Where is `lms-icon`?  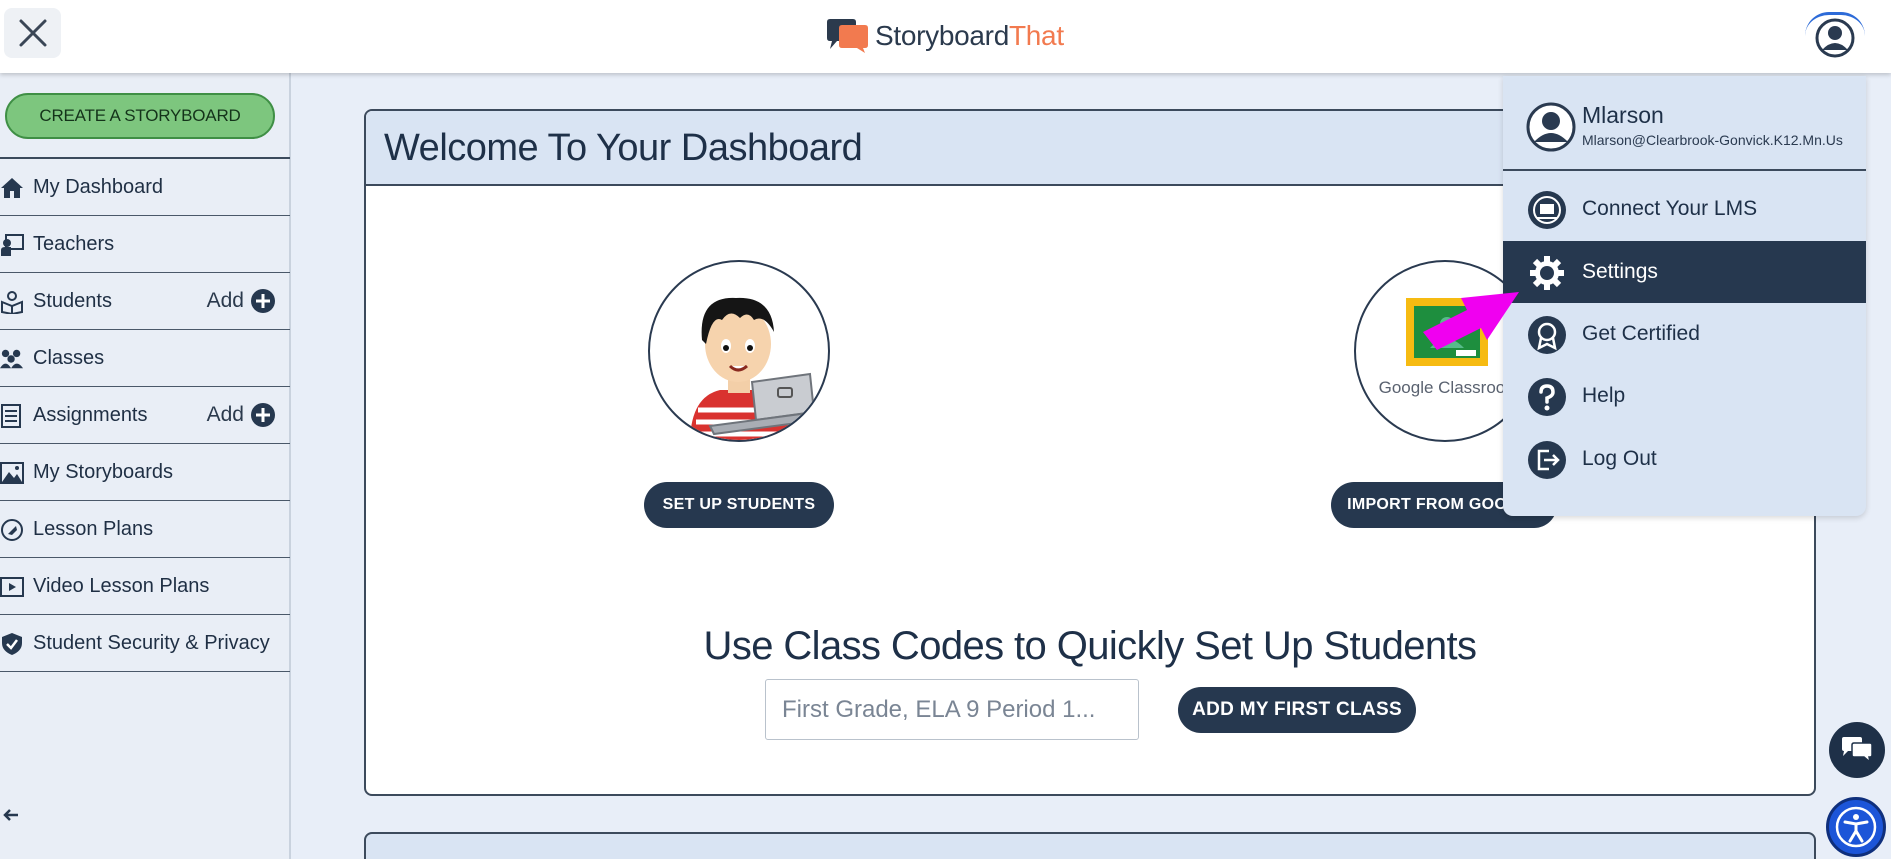 lms-icon is located at coordinates (1547, 210).